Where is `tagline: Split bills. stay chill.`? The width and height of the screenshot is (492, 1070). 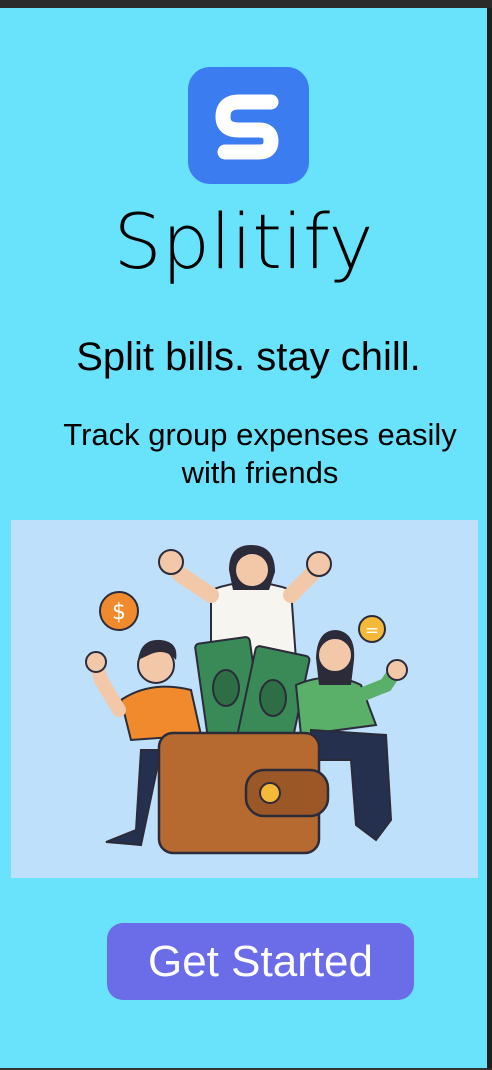 tagline: Split bills. stay chill. is located at coordinates (248, 357).